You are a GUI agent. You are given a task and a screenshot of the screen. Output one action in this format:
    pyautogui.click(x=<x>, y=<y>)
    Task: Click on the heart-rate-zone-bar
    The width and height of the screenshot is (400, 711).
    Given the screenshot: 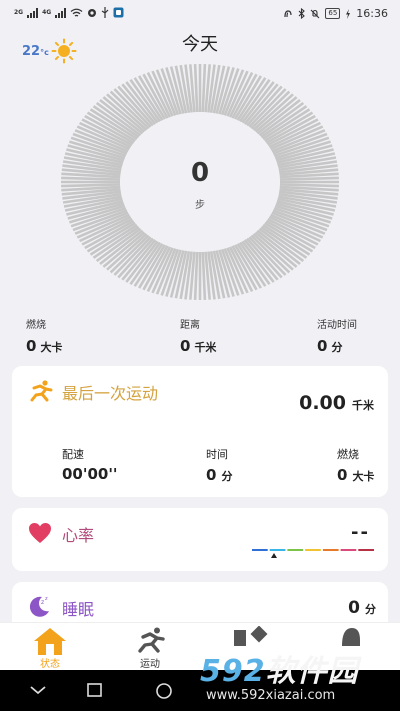 What is the action you would take?
    pyautogui.click(x=313, y=553)
    